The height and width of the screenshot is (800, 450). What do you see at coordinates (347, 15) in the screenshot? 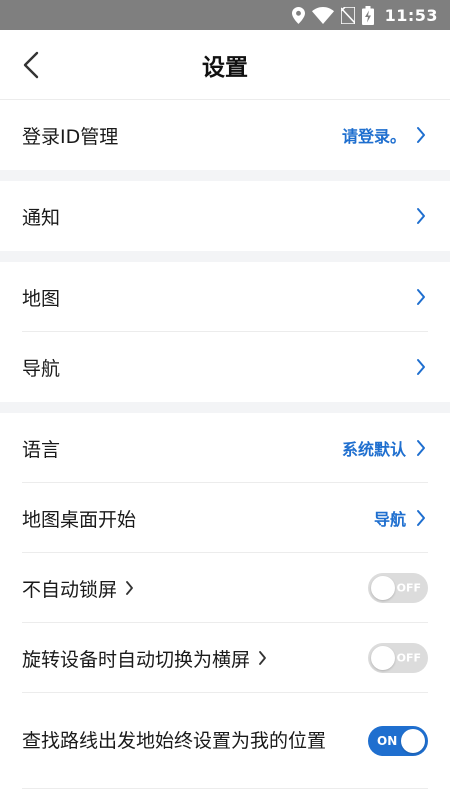
I see `no-sim-icon` at bounding box center [347, 15].